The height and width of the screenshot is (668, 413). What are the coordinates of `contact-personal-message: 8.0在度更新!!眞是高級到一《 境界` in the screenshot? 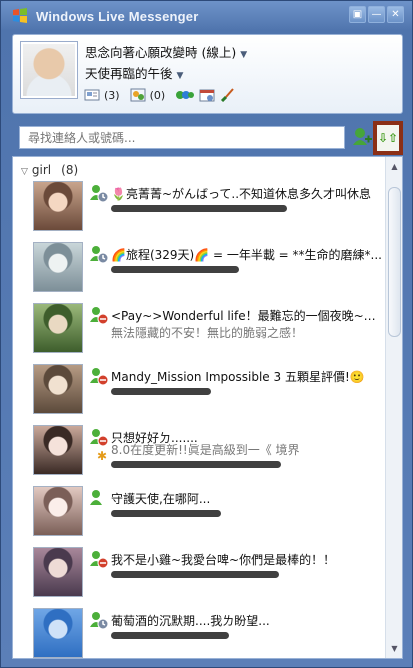 It's located at (205, 450).